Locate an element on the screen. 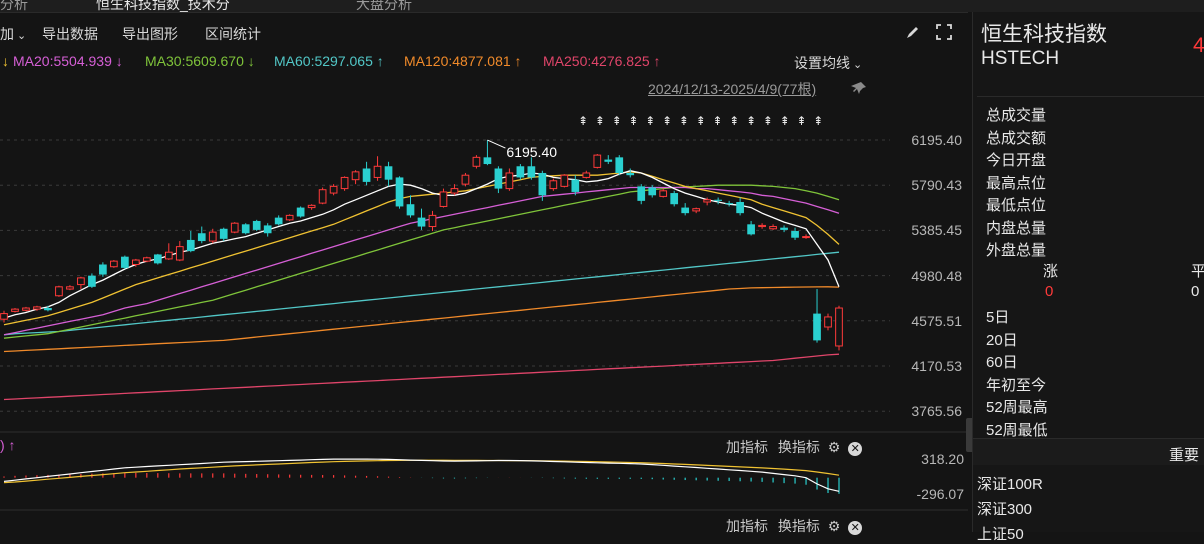 The image size is (1204, 544). draw-pen-icon is located at coordinates (913, 32).